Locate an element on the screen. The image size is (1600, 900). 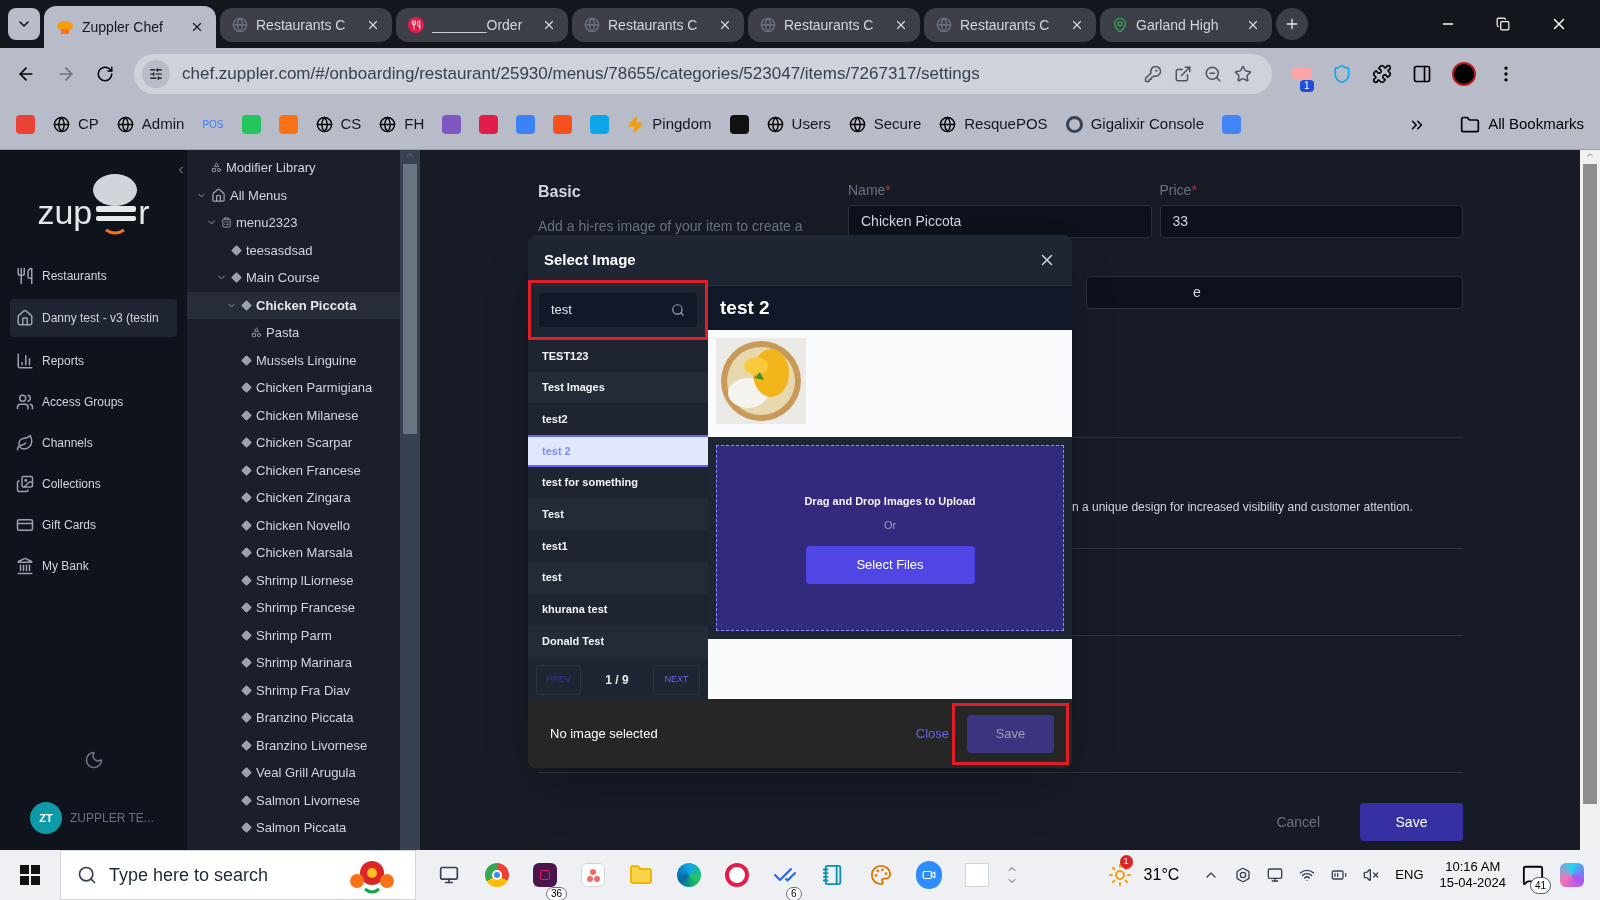
input-field: Chicken Piccota is located at coordinates (1000, 221).